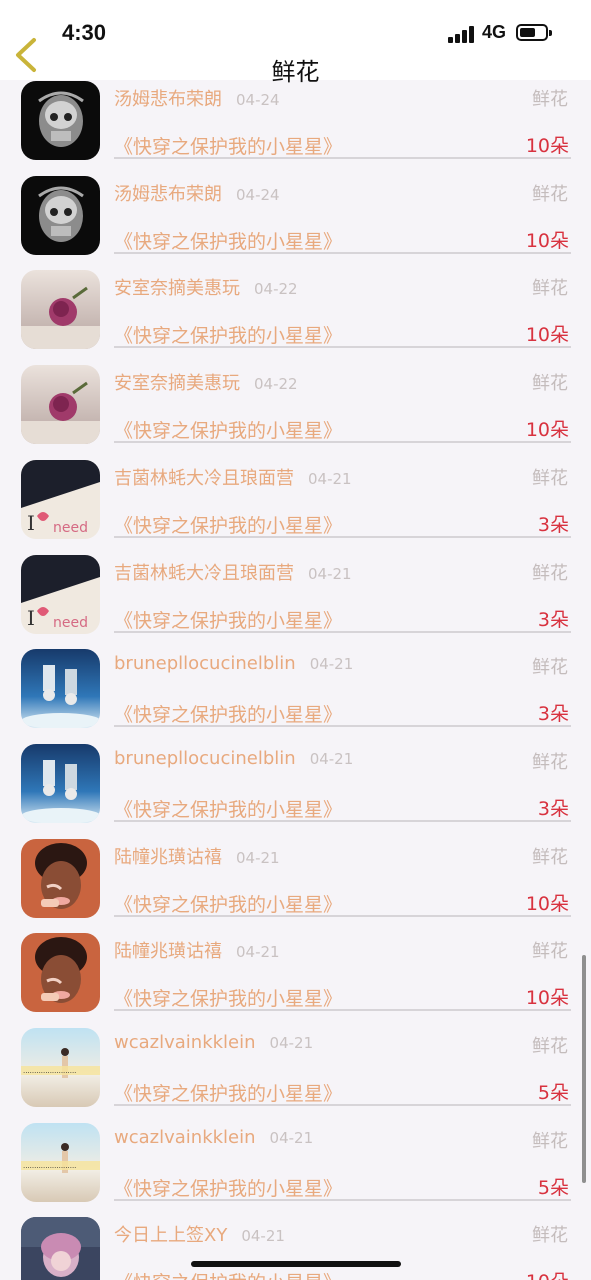  I want to click on username: 今日上上签XY 04-21, so click(199, 1234).